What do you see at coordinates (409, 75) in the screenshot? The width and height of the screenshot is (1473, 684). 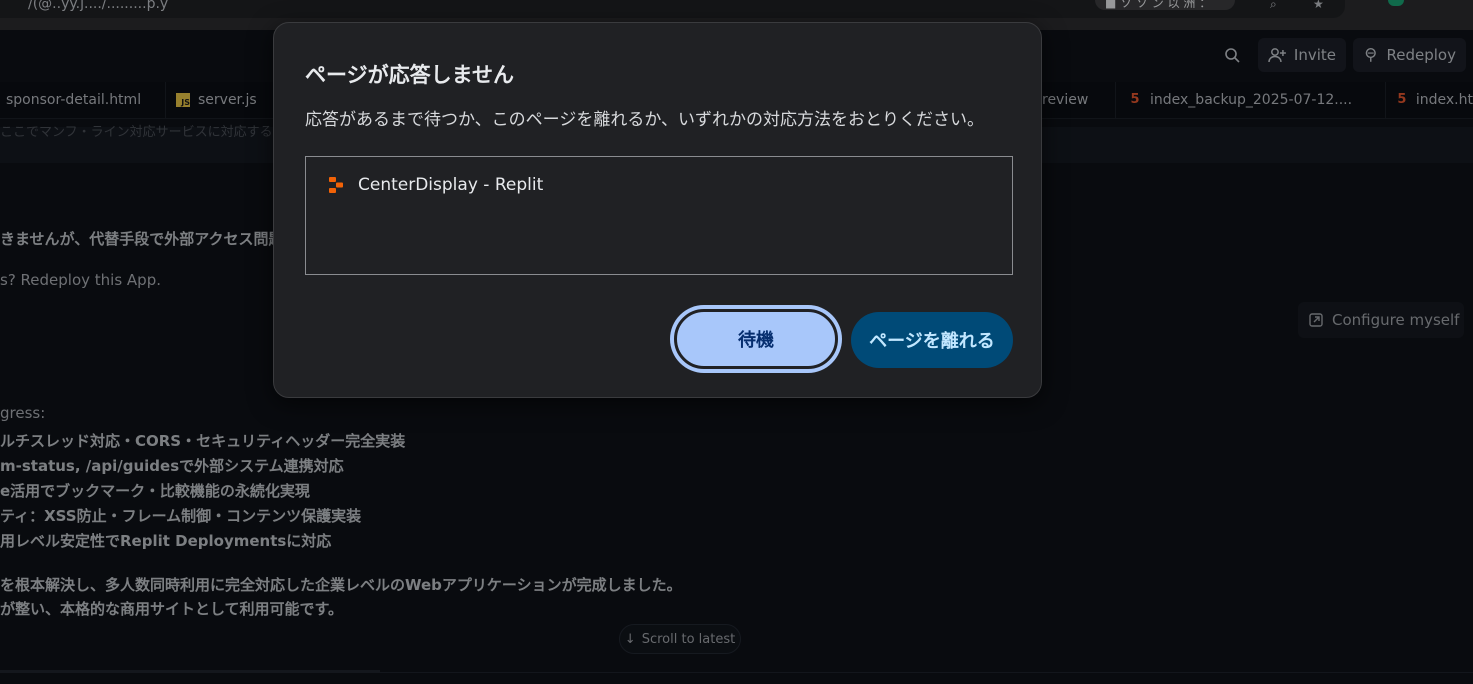 I see `dialog-title: ページが応答しません` at bounding box center [409, 75].